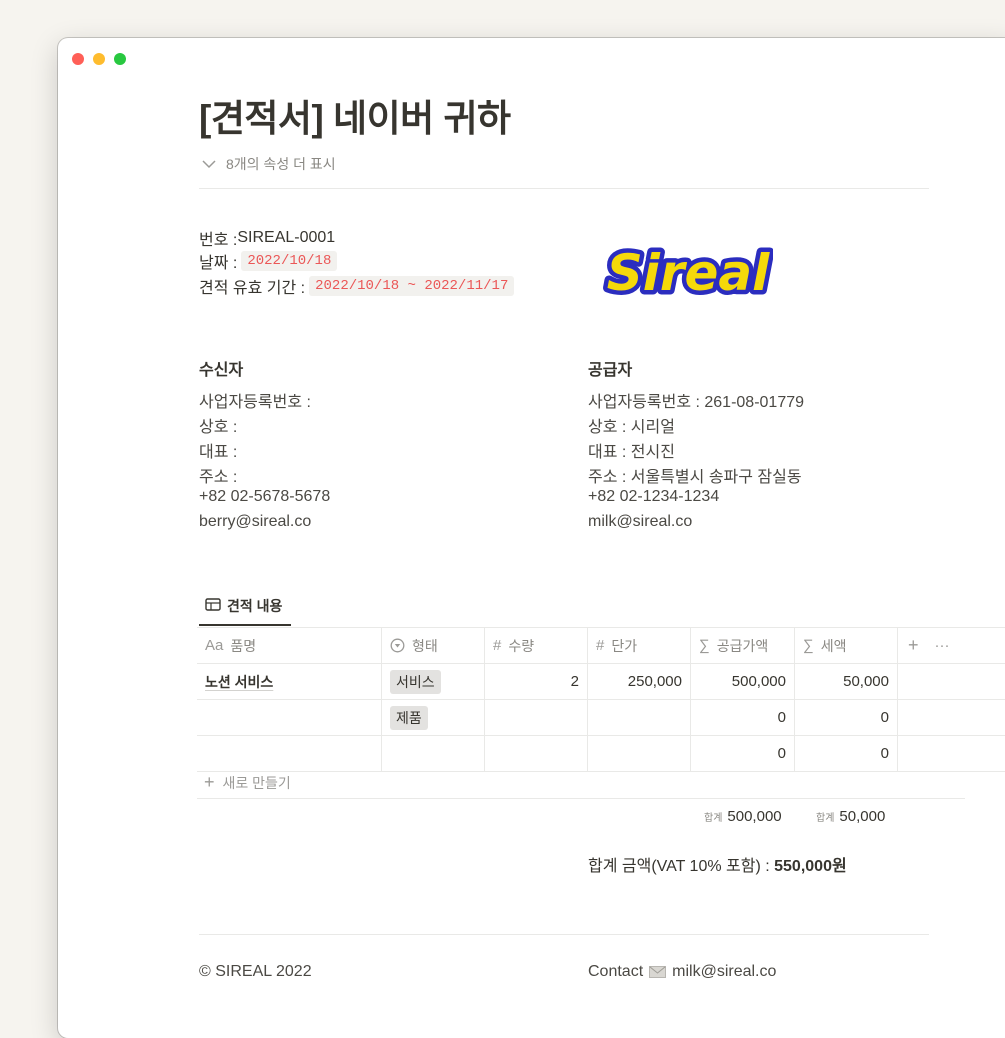 The image size is (1005, 1038). Describe the element at coordinates (289, 261) in the screenshot. I see `quote-date-value: 2022/10/18` at that location.